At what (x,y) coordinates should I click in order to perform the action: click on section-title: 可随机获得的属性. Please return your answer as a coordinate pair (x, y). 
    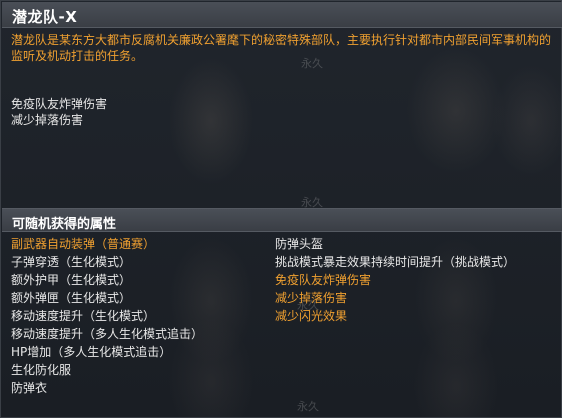
    Looking at the image, I should click on (64, 224).